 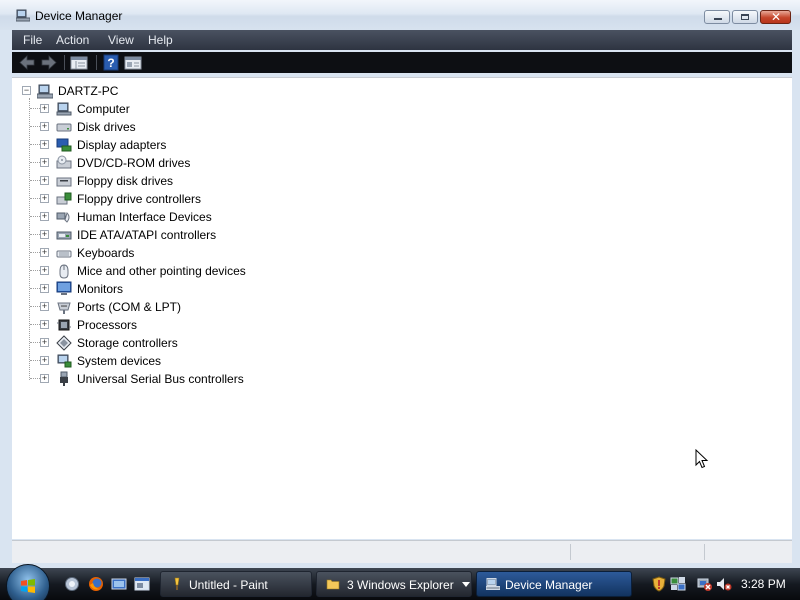 I want to click on tree-item-human-interface-devices: + Human Interface Devices, so click(x=165, y=217).